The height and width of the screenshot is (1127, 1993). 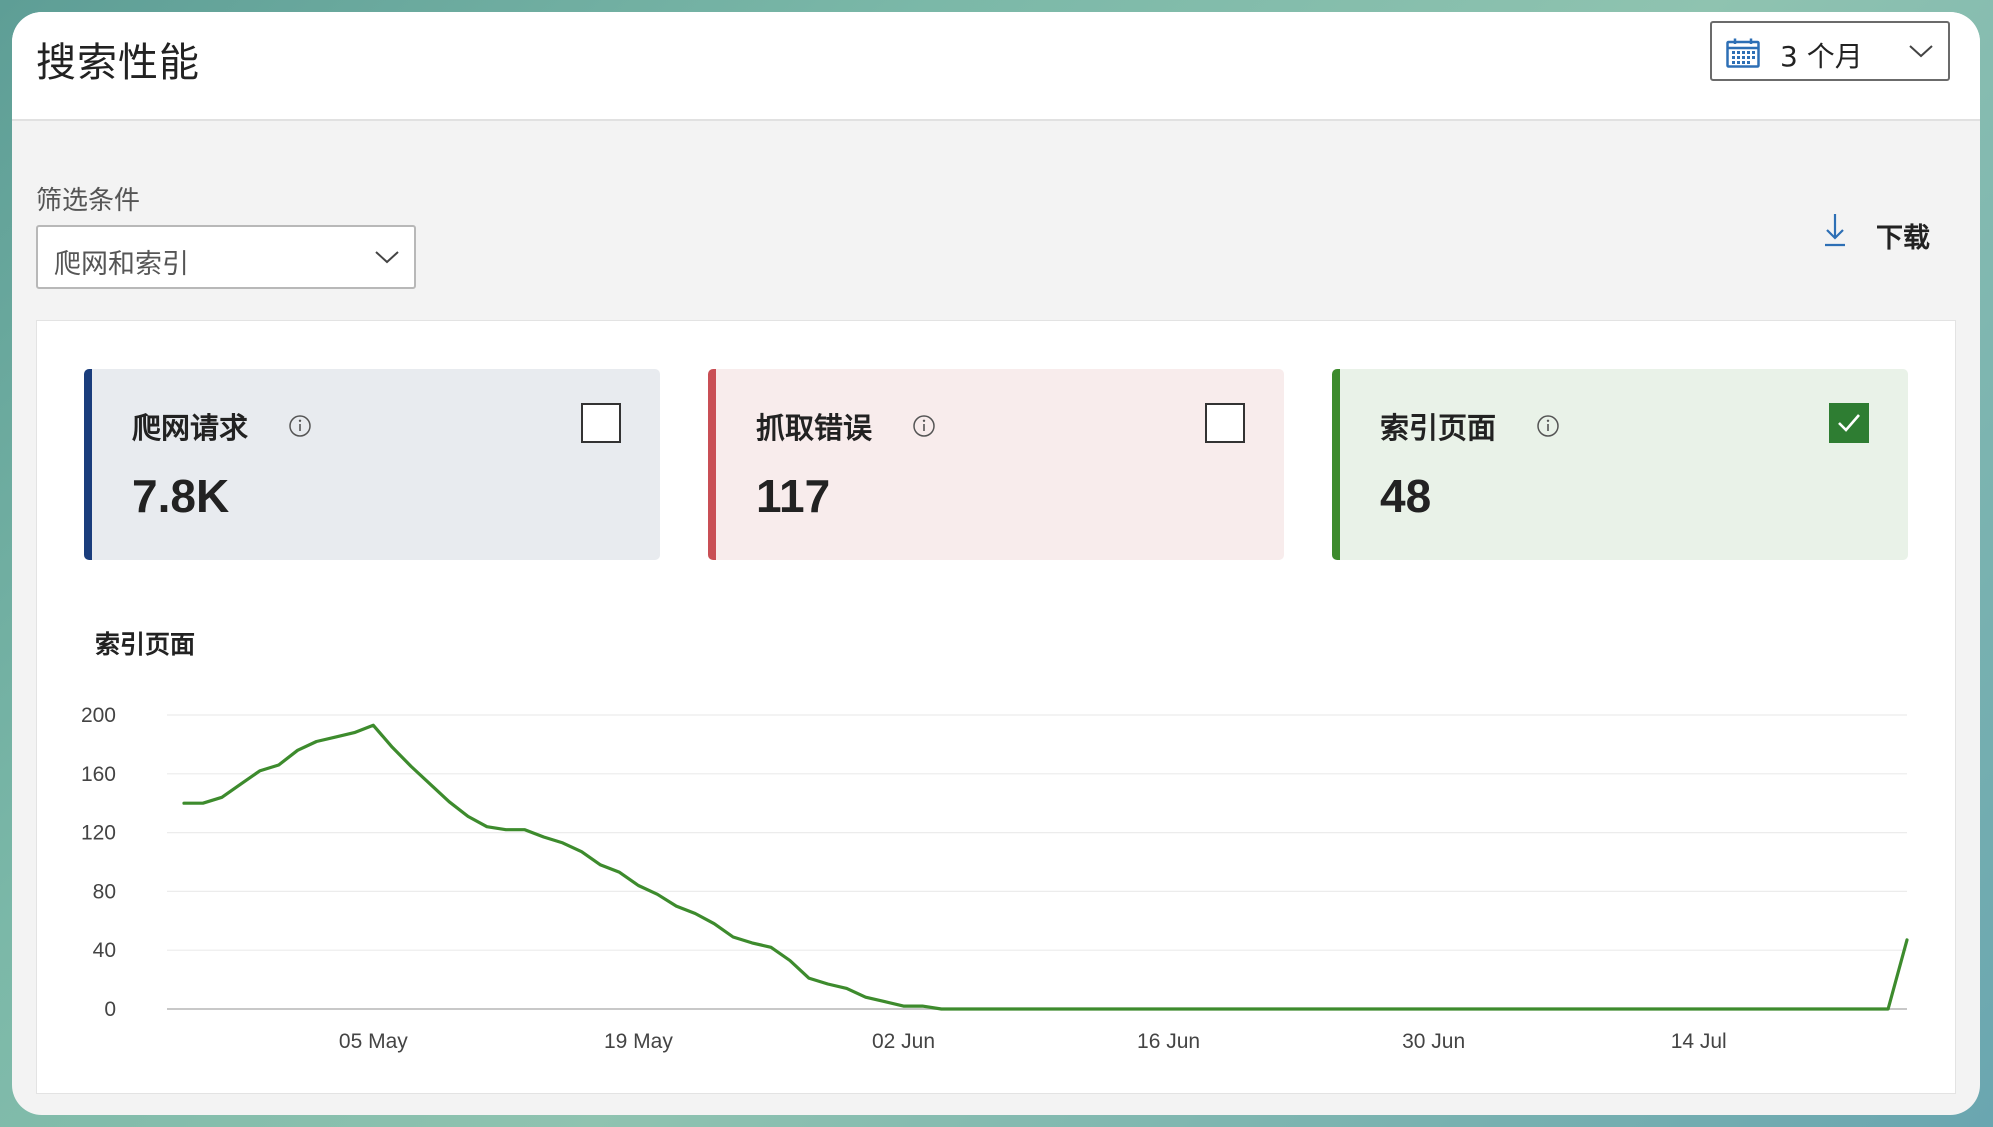 I want to click on x-tick-label: 02 Jun, so click(x=903, y=1041).